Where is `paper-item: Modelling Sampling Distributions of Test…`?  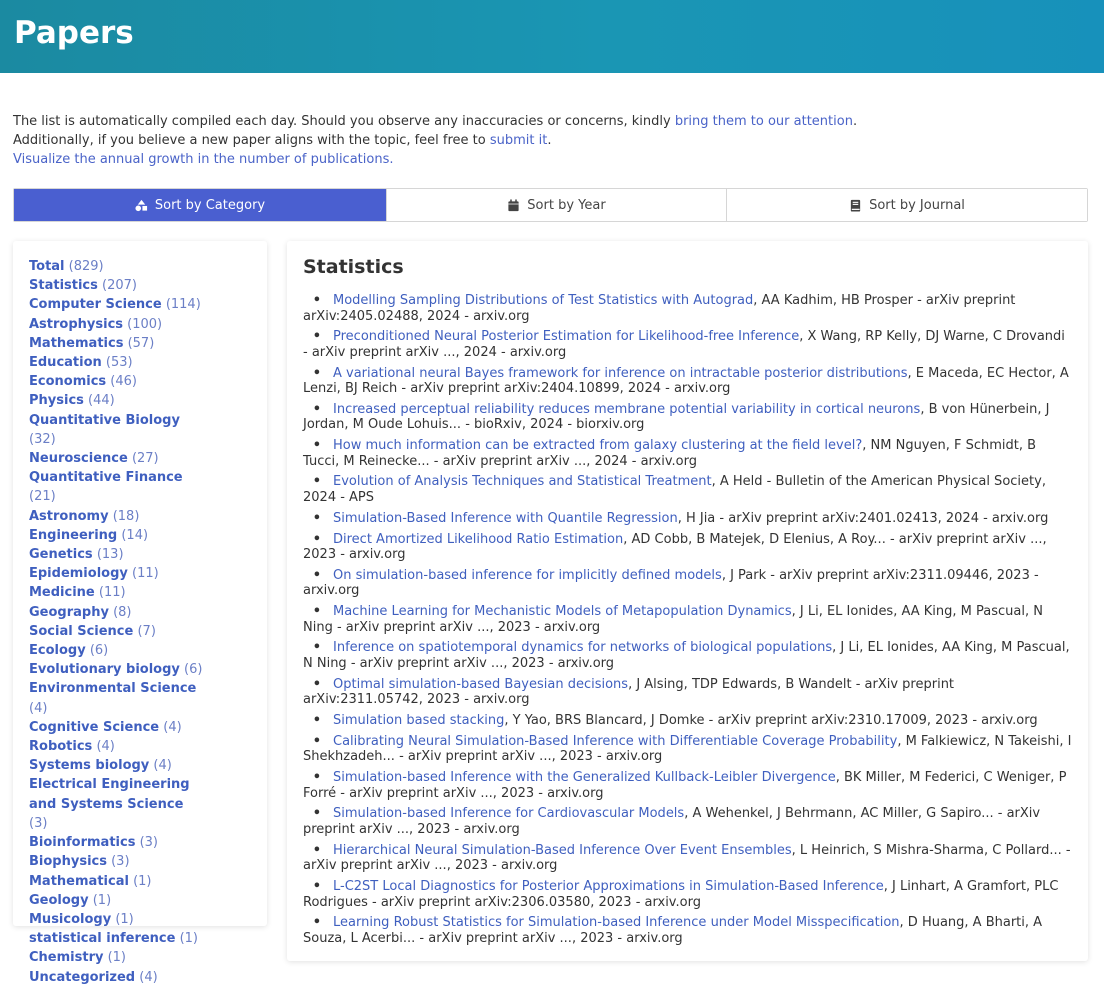
paper-item: Modelling Sampling Distributions of Test… is located at coordinates (687, 308).